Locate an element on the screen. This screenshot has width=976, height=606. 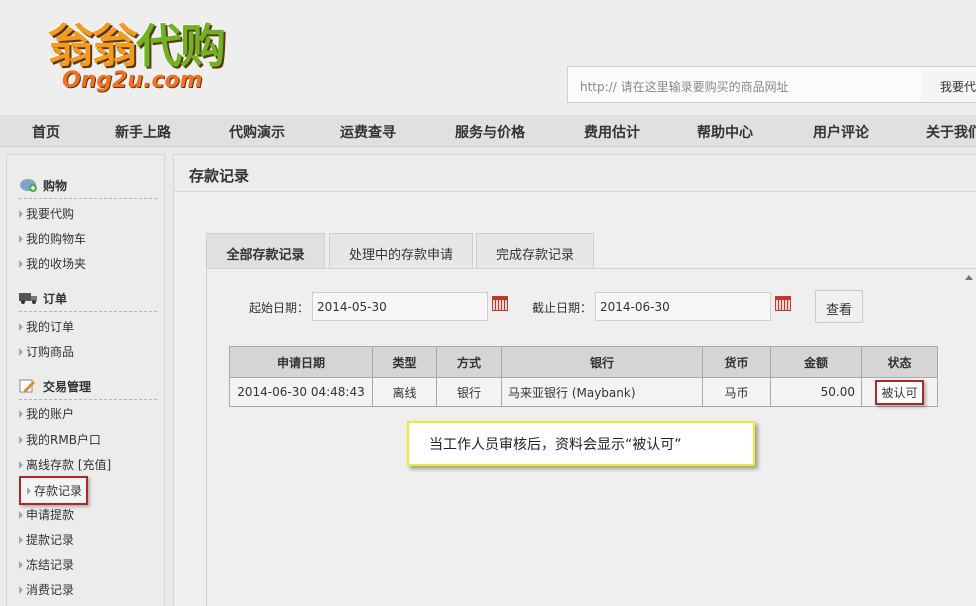
sidebar-item-my-account: 我的账户 is located at coordinates (46, 413).